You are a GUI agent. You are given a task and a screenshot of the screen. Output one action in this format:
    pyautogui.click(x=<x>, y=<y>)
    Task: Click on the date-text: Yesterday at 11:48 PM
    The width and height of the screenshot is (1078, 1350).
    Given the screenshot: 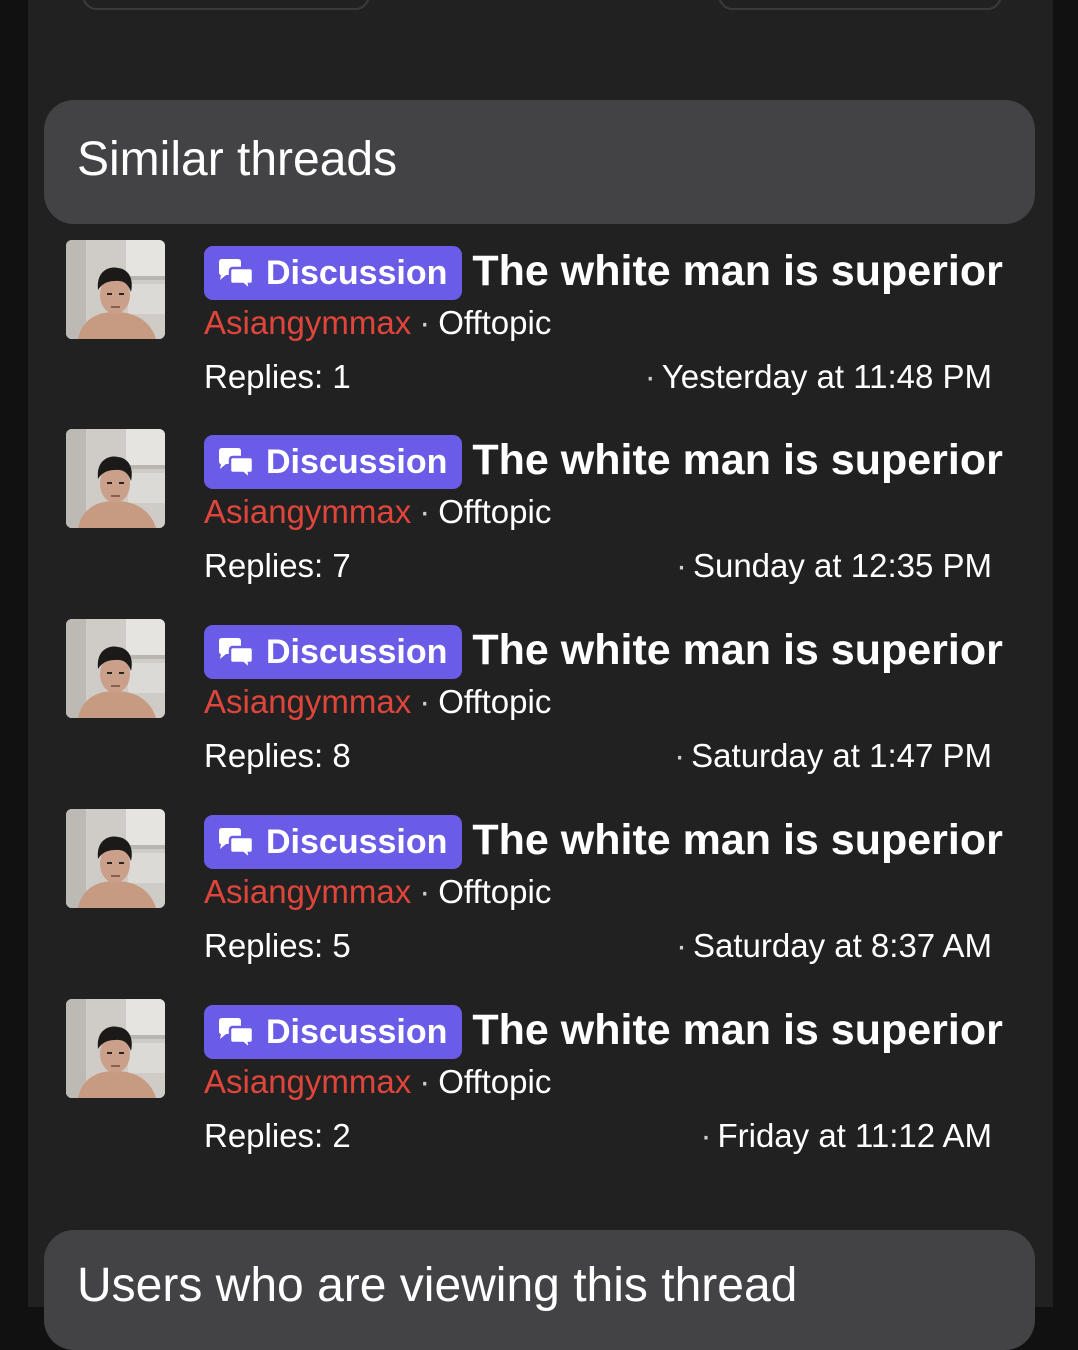 What is the action you would take?
    pyautogui.click(x=826, y=376)
    